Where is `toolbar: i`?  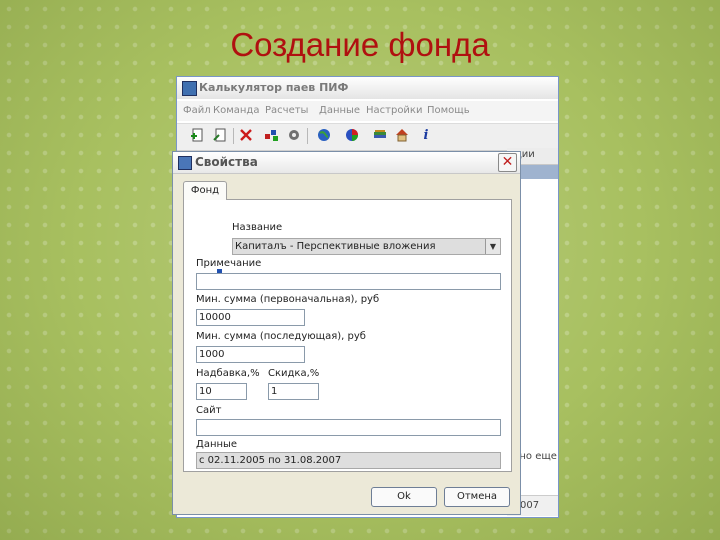 toolbar: i is located at coordinates (367, 137).